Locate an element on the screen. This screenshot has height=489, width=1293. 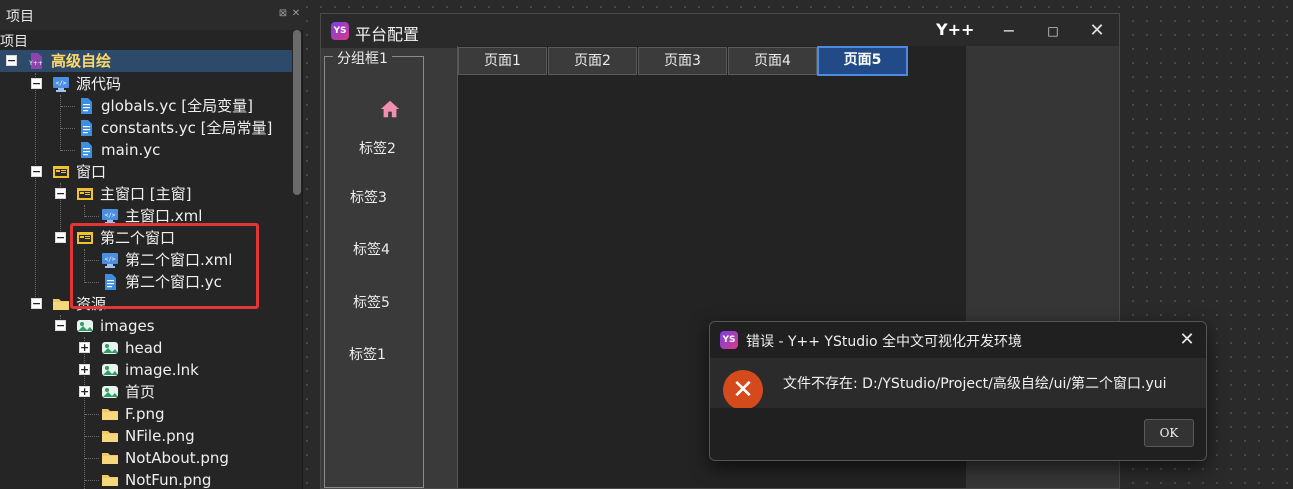
tree-item-label: 主窗口 [主窗] is located at coordinates (146, 194).